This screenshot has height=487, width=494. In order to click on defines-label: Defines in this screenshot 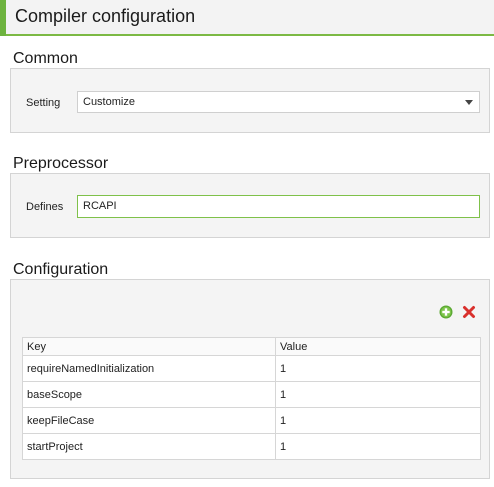, I will do `click(45, 207)`.